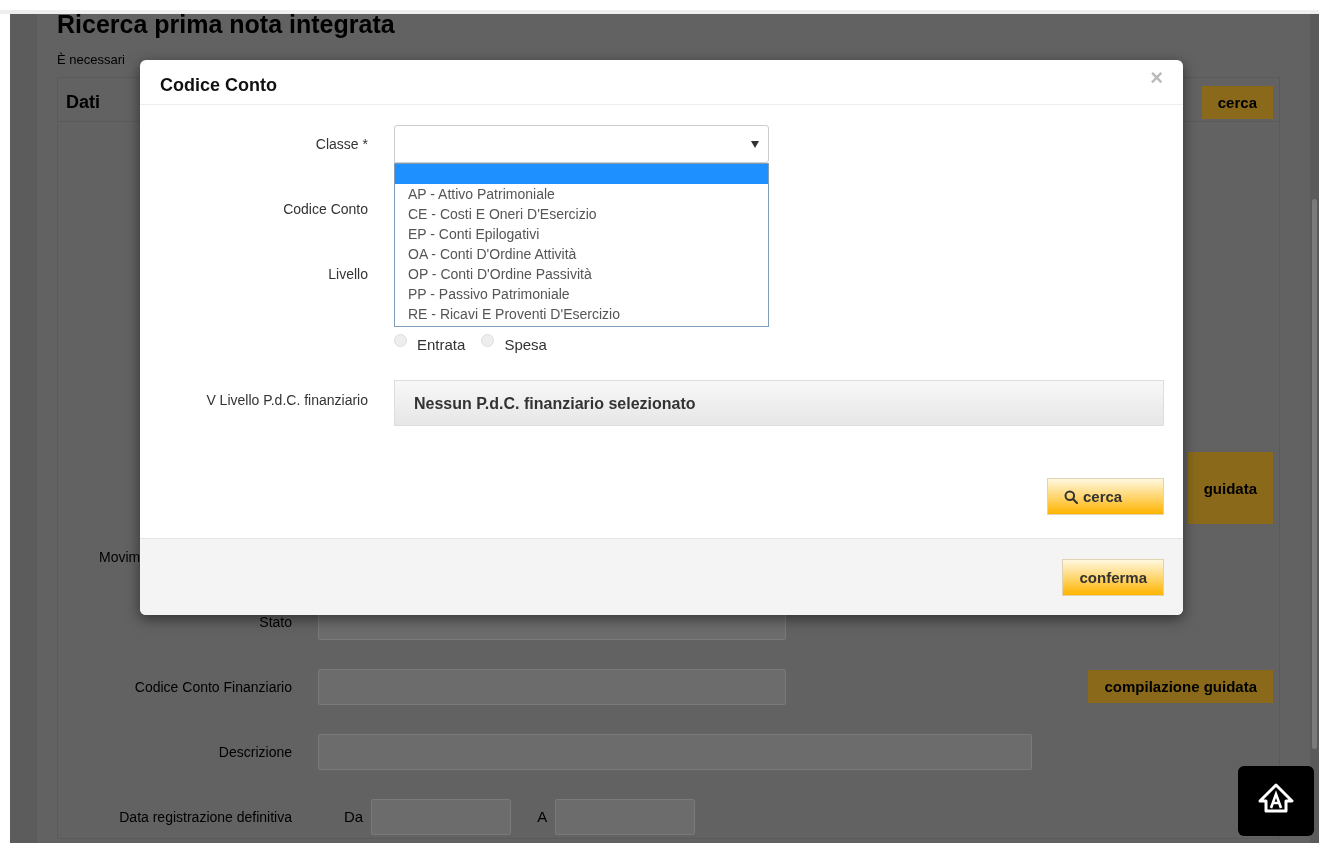 This screenshot has width=1319, height=843. I want to click on field-label: Codice Conto, so click(325, 209).